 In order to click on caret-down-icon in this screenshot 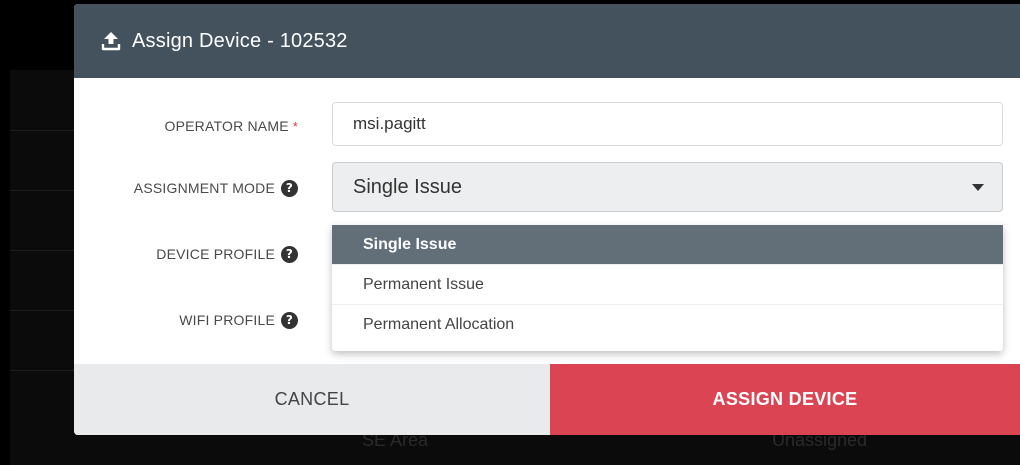, I will do `click(978, 187)`.